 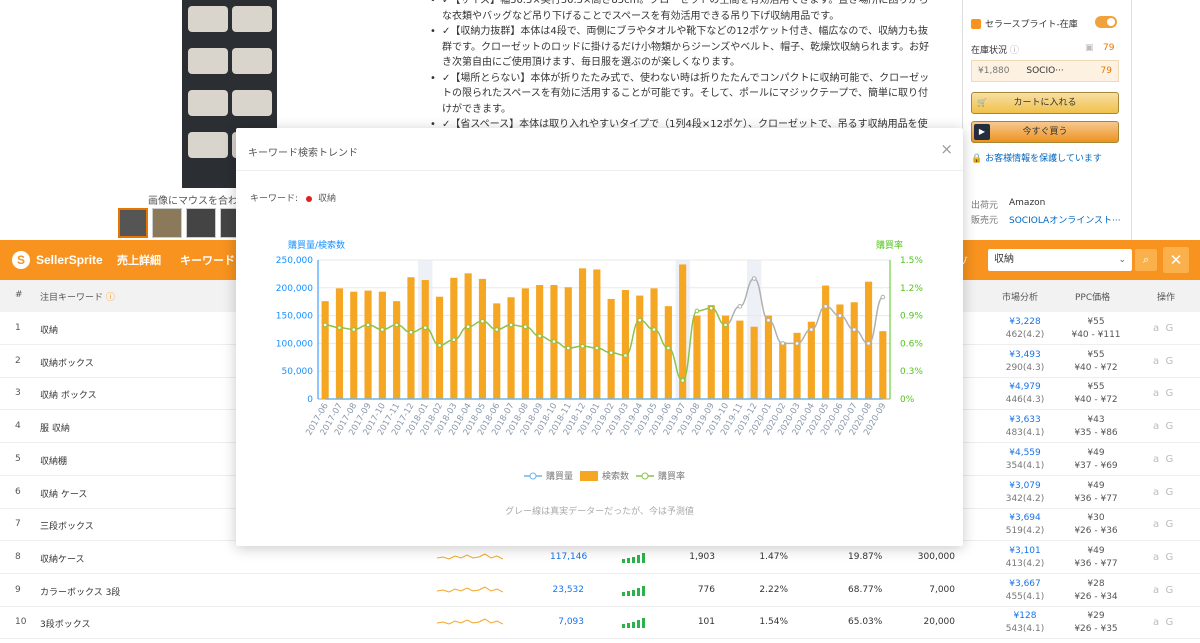 I want to click on market-price: ¥128, so click(x=1025, y=616).